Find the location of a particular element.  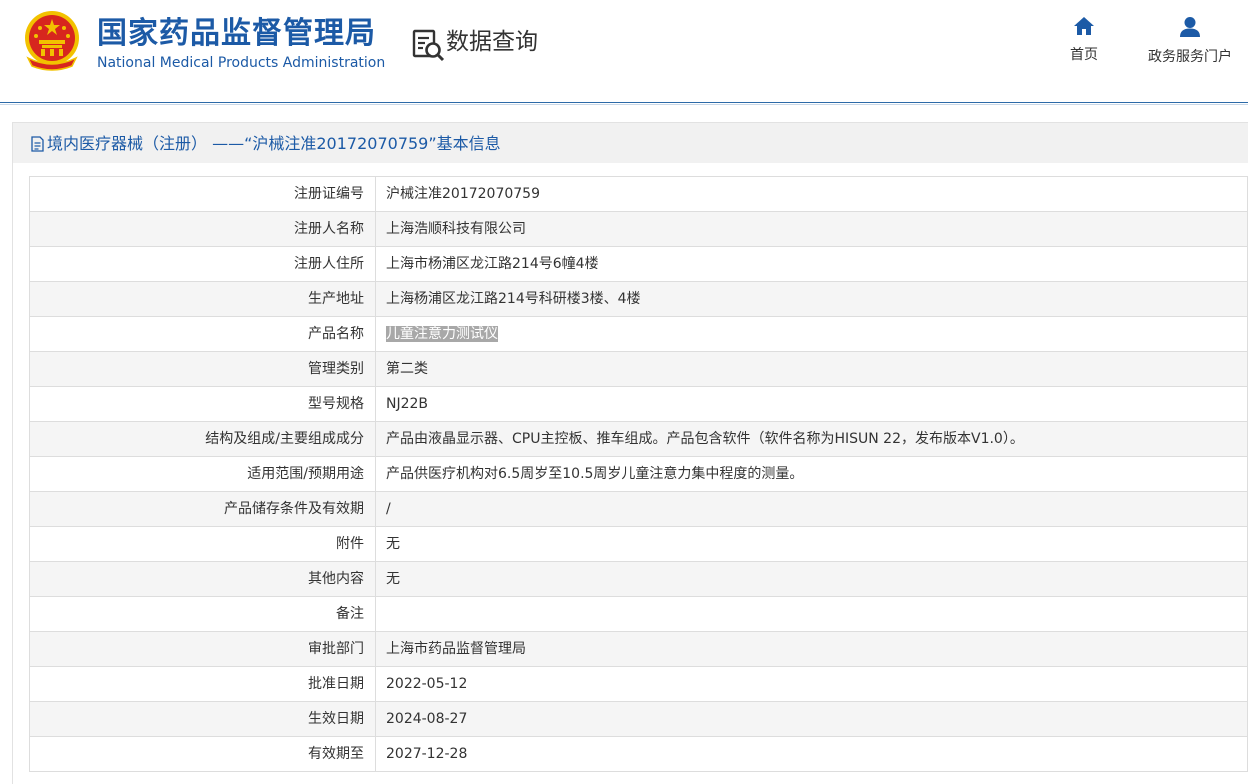

field-label: 生效日期 is located at coordinates (202, 719).